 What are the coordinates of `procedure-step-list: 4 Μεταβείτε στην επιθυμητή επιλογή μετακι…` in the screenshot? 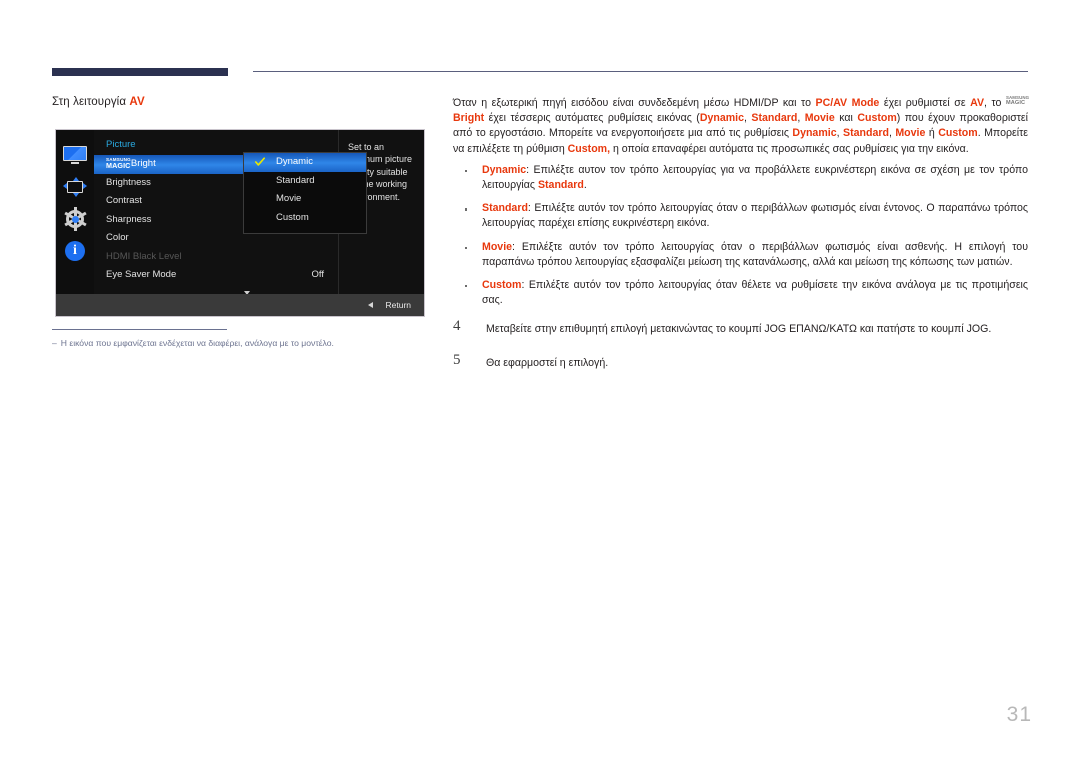 It's located at (740, 344).